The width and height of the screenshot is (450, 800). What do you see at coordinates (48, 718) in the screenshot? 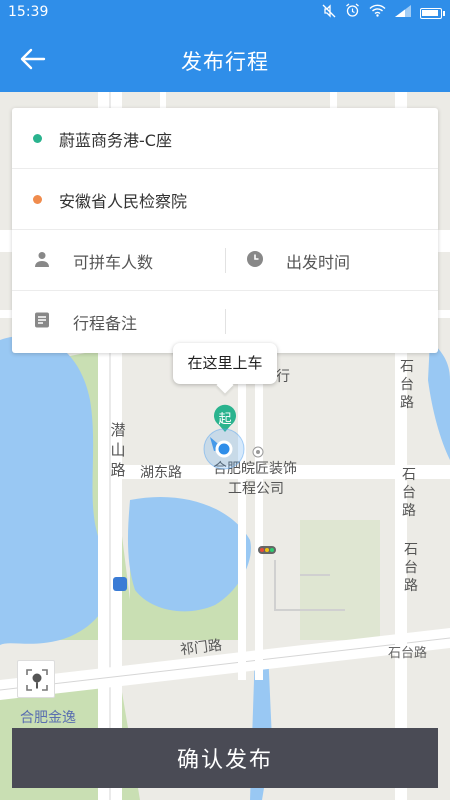
I see `map-label: 合肥金逸` at bounding box center [48, 718].